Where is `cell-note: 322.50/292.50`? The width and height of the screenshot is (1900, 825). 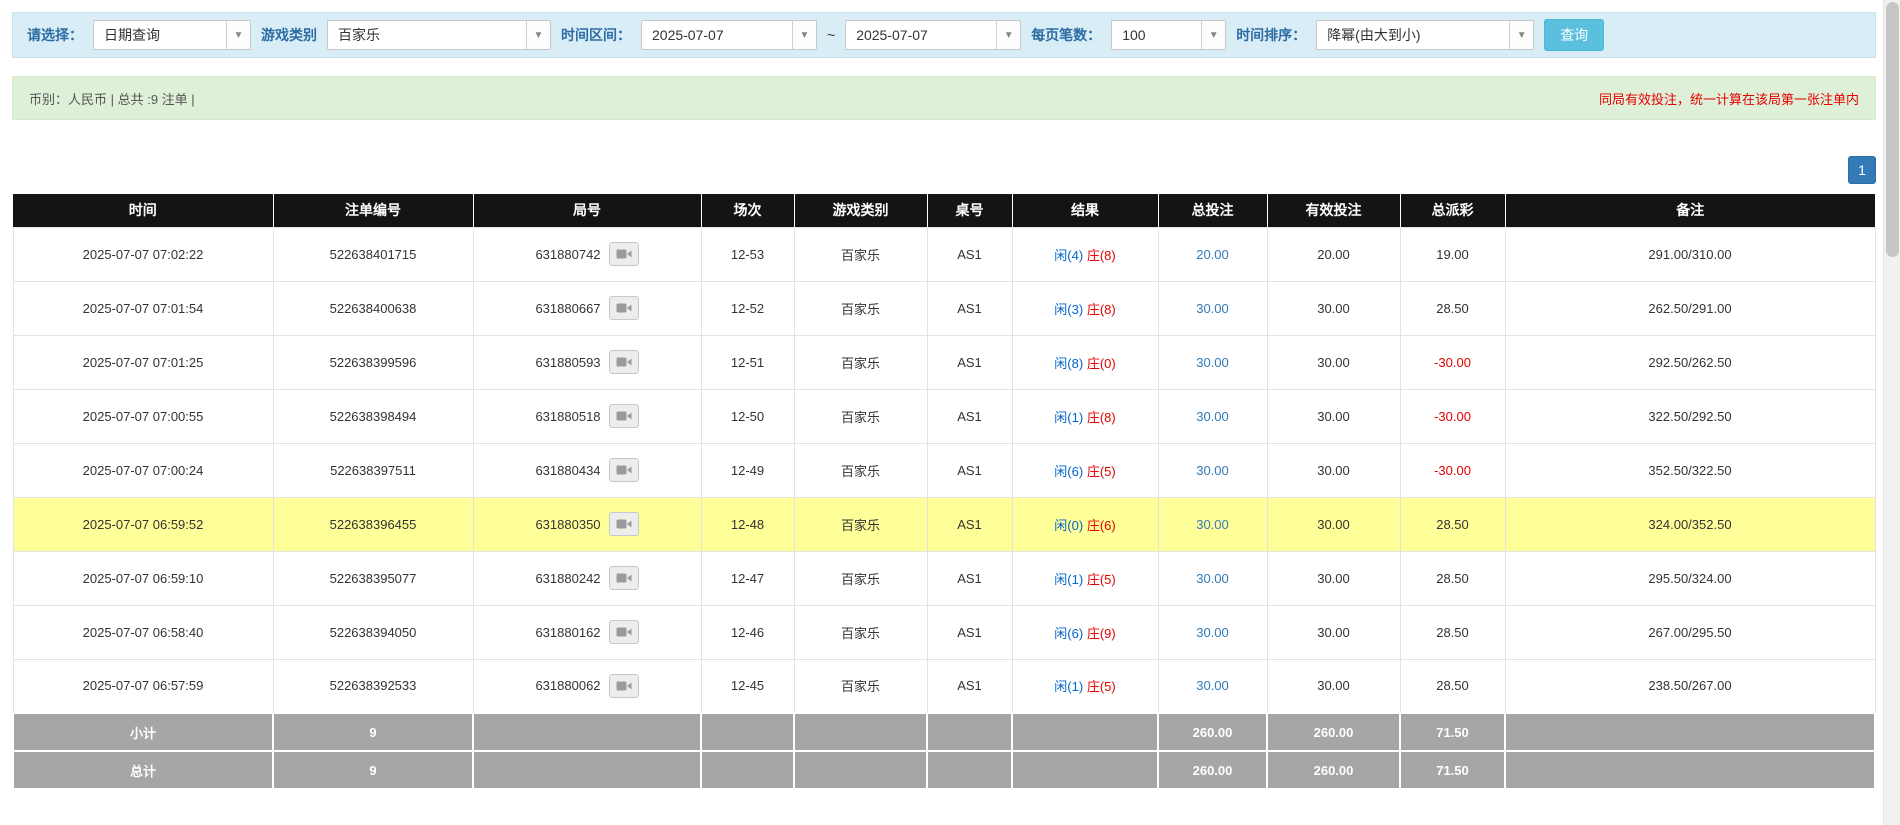
cell-note: 322.50/292.50 is located at coordinates (1690, 416).